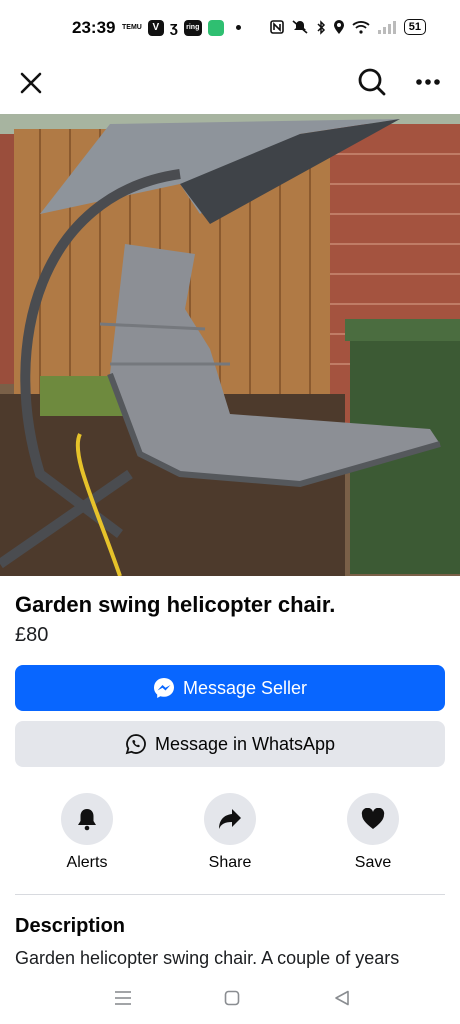 The width and height of the screenshot is (460, 1024). I want to click on description-heading: Description, so click(70, 926).